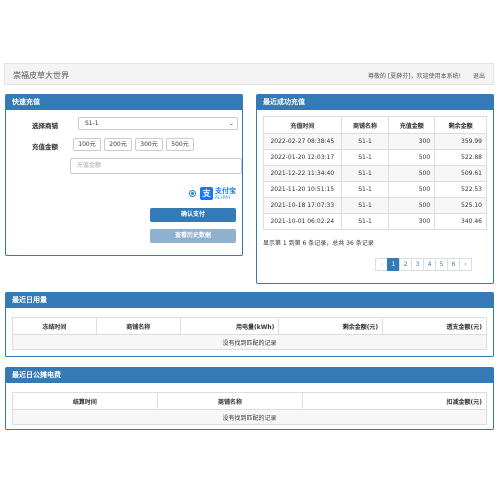 The height and width of the screenshot is (500, 500). I want to click on cell-time: 2021-12-22 11:34:40, so click(302, 173).